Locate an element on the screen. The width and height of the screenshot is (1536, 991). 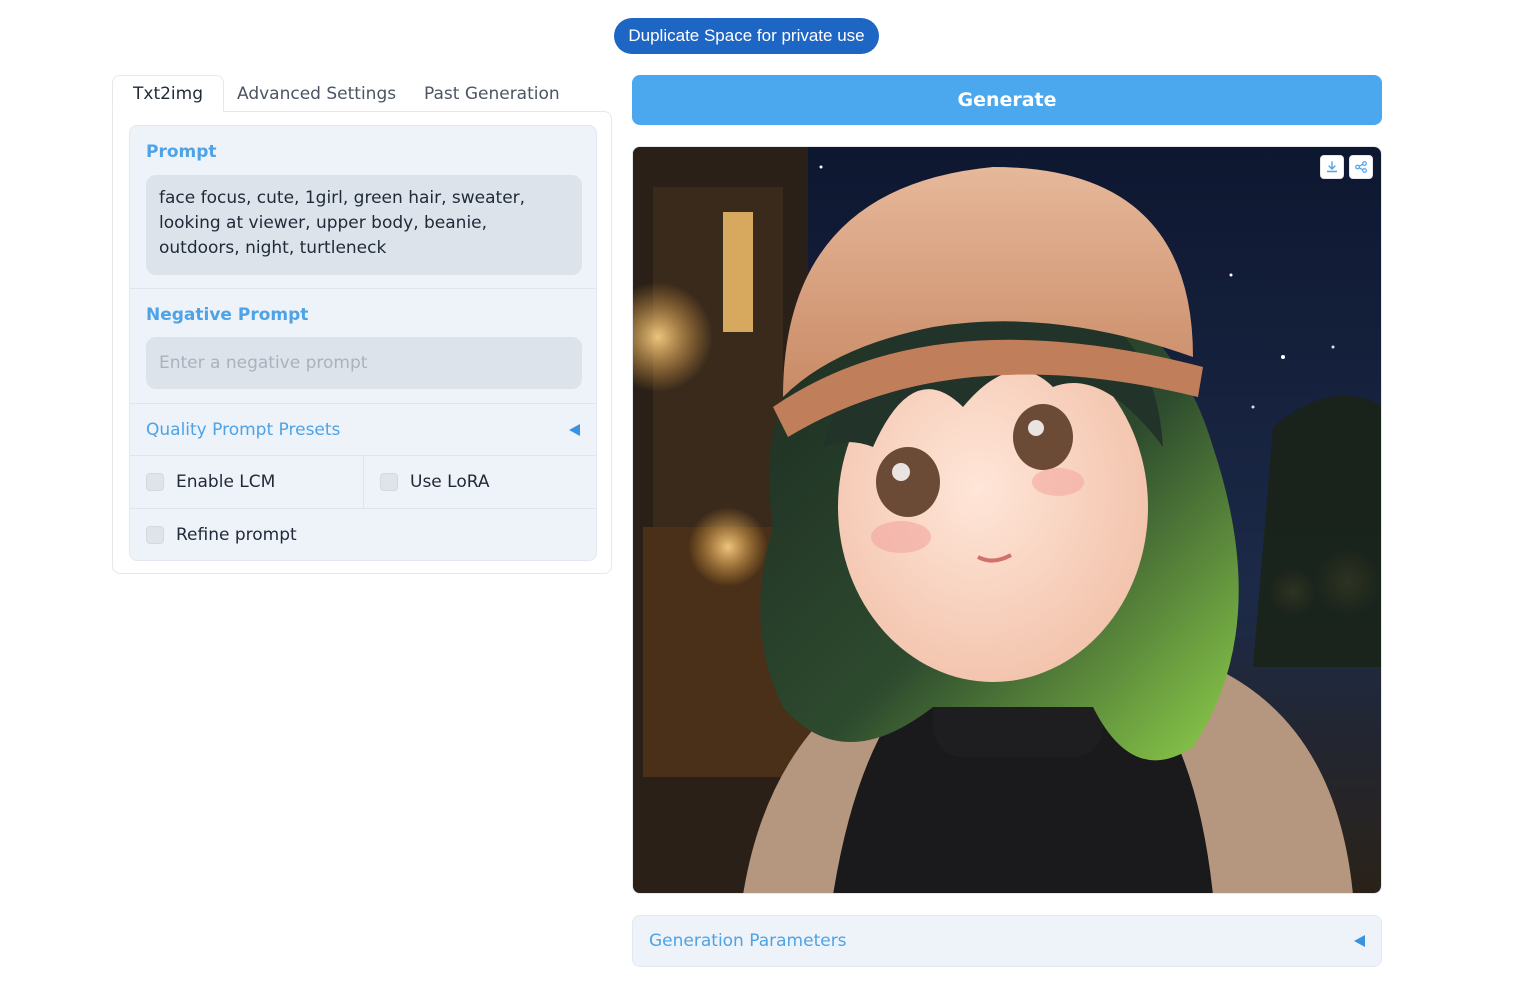
duplicate-space-button: Duplicate Space for private use is located at coordinates (746, 36).